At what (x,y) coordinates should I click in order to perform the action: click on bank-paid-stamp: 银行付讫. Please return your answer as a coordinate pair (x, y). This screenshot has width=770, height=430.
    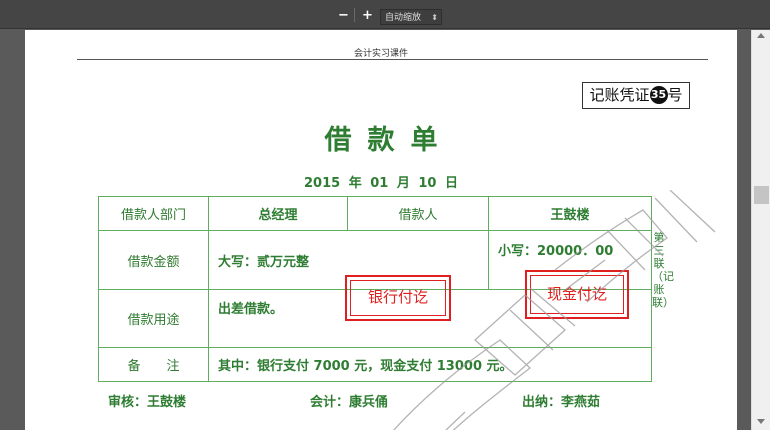
    Looking at the image, I should click on (398, 298).